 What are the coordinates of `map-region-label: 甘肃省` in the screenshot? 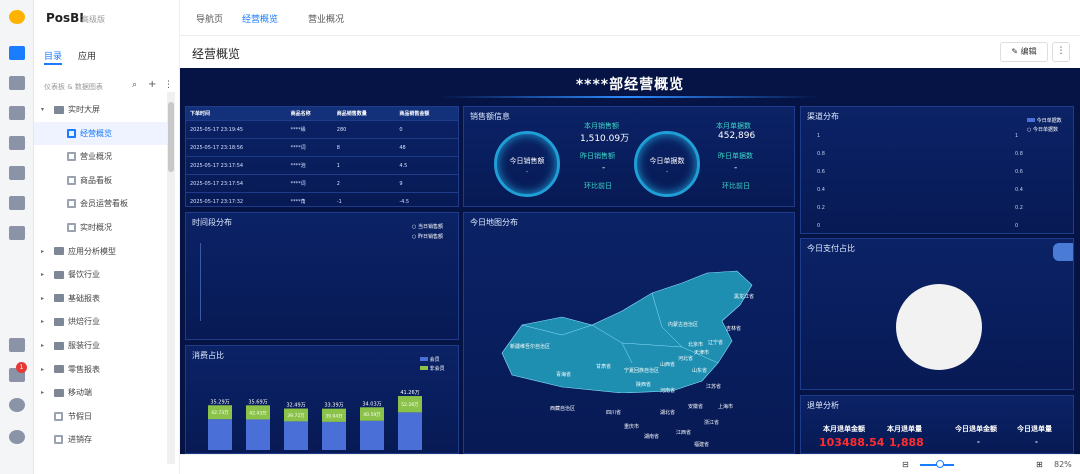 It's located at (603, 366).